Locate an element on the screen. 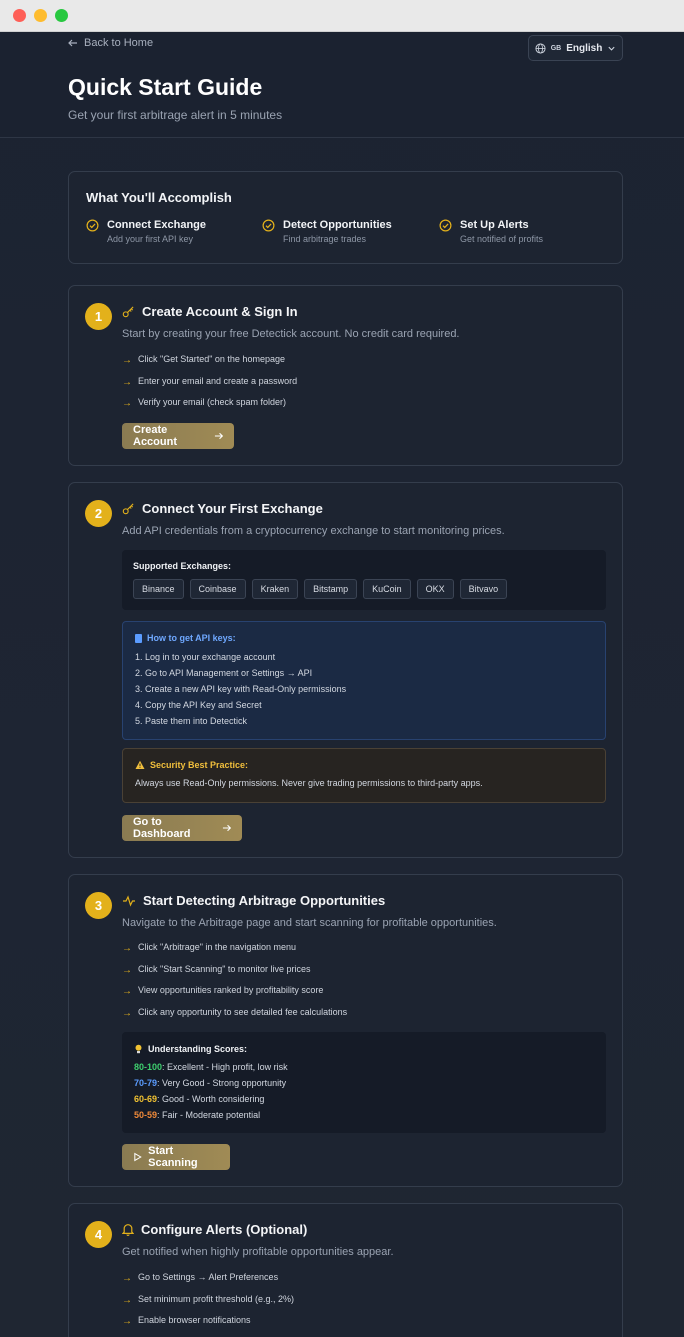 The width and height of the screenshot is (684, 1337). score-range: 80-100 is located at coordinates (148, 1067).